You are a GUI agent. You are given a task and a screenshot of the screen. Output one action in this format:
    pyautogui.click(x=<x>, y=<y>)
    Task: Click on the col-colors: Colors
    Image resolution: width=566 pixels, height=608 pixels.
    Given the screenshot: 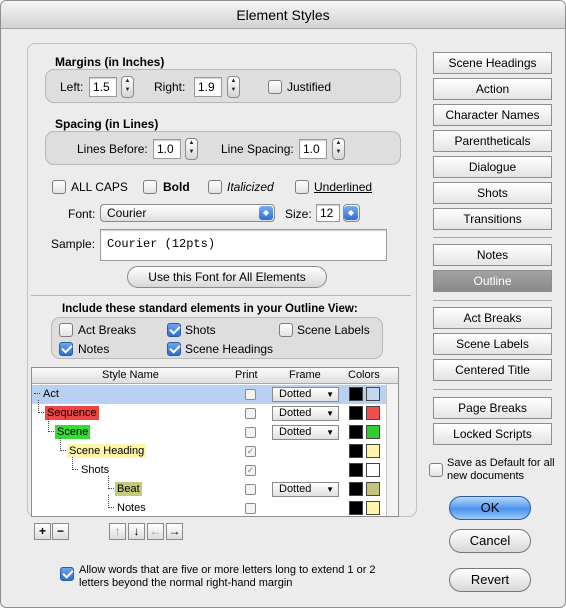 What is the action you would take?
    pyautogui.click(x=364, y=375)
    